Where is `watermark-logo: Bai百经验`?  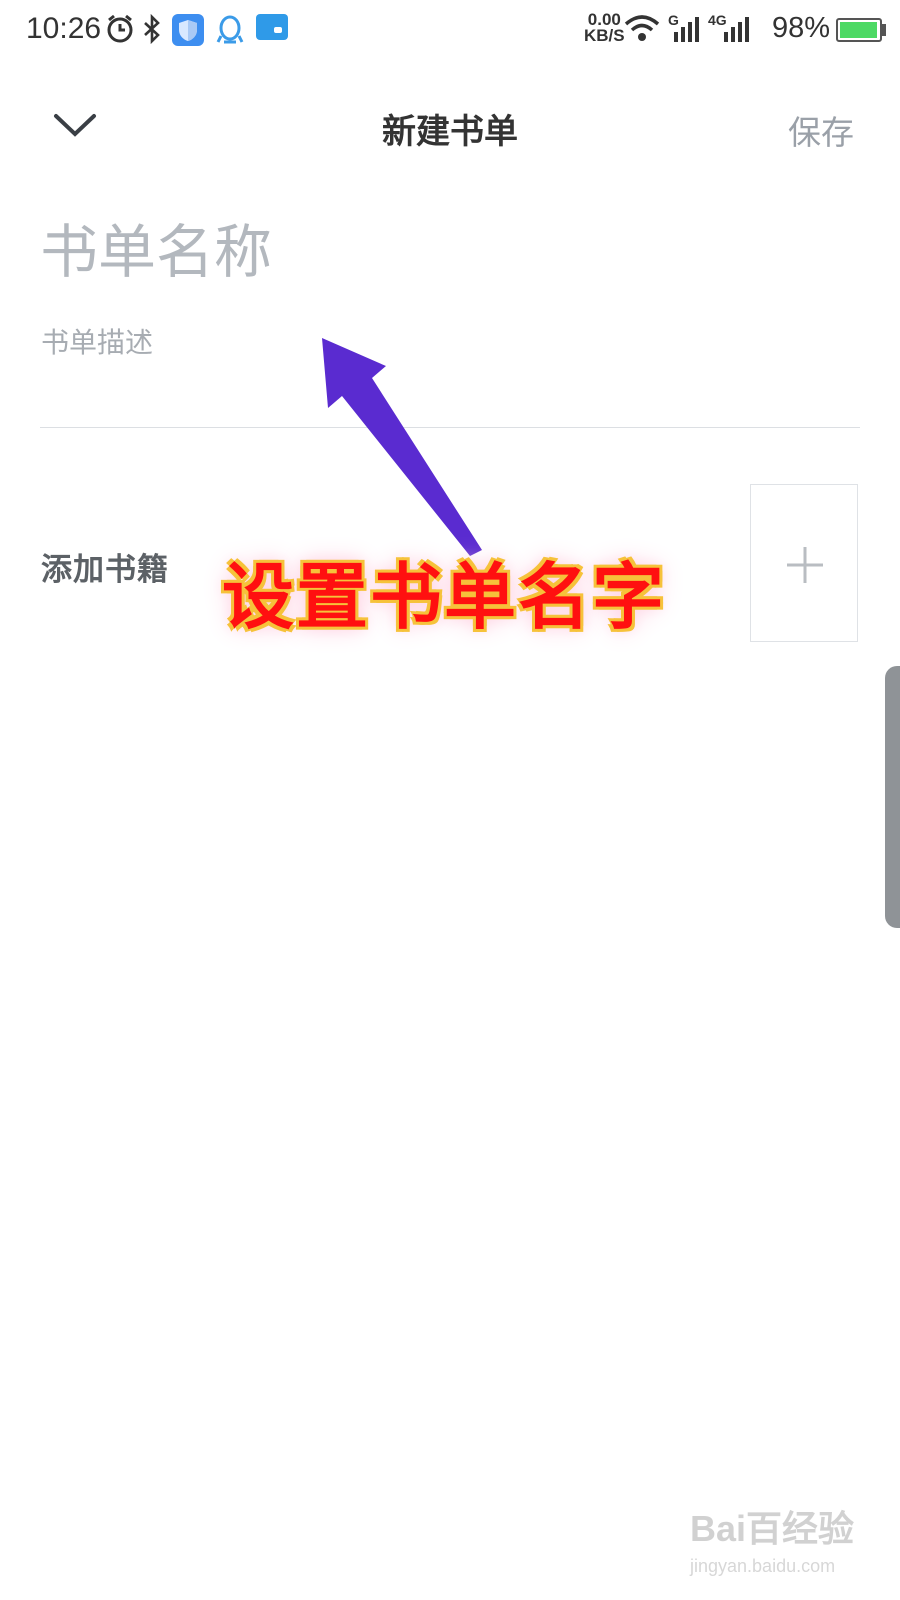
watermark-logo: Bai百经验 is located at coordinates (772, 1528).